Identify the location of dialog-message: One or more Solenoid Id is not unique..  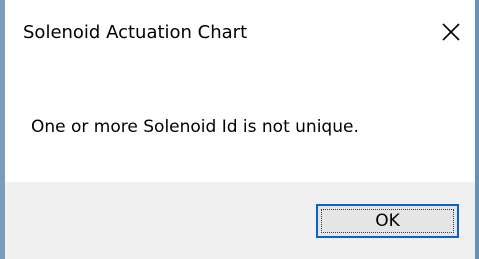
(195, 127).